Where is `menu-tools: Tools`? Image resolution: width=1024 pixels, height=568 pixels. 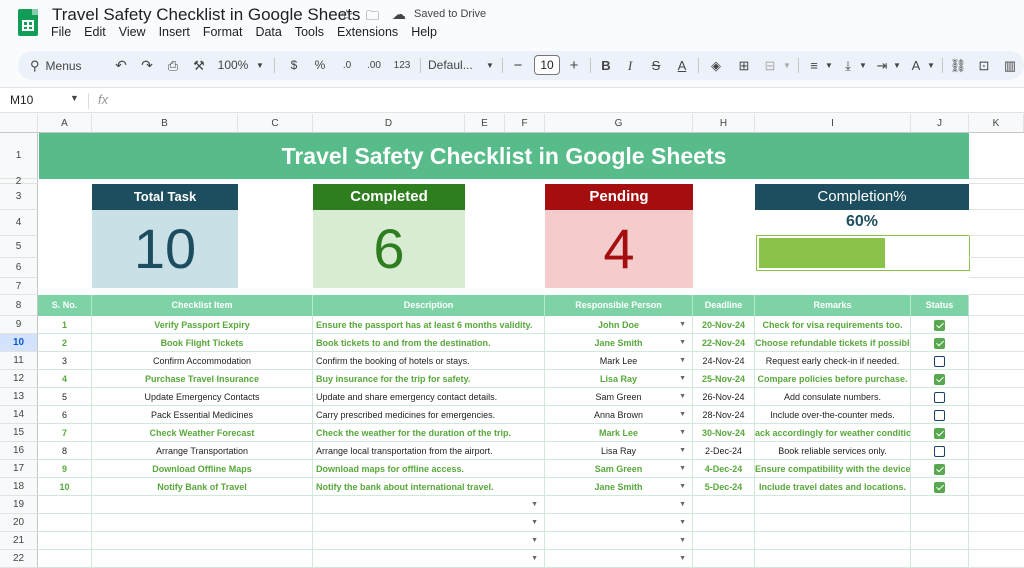
menu-tools: Tools is located at coordinates (309, 33).